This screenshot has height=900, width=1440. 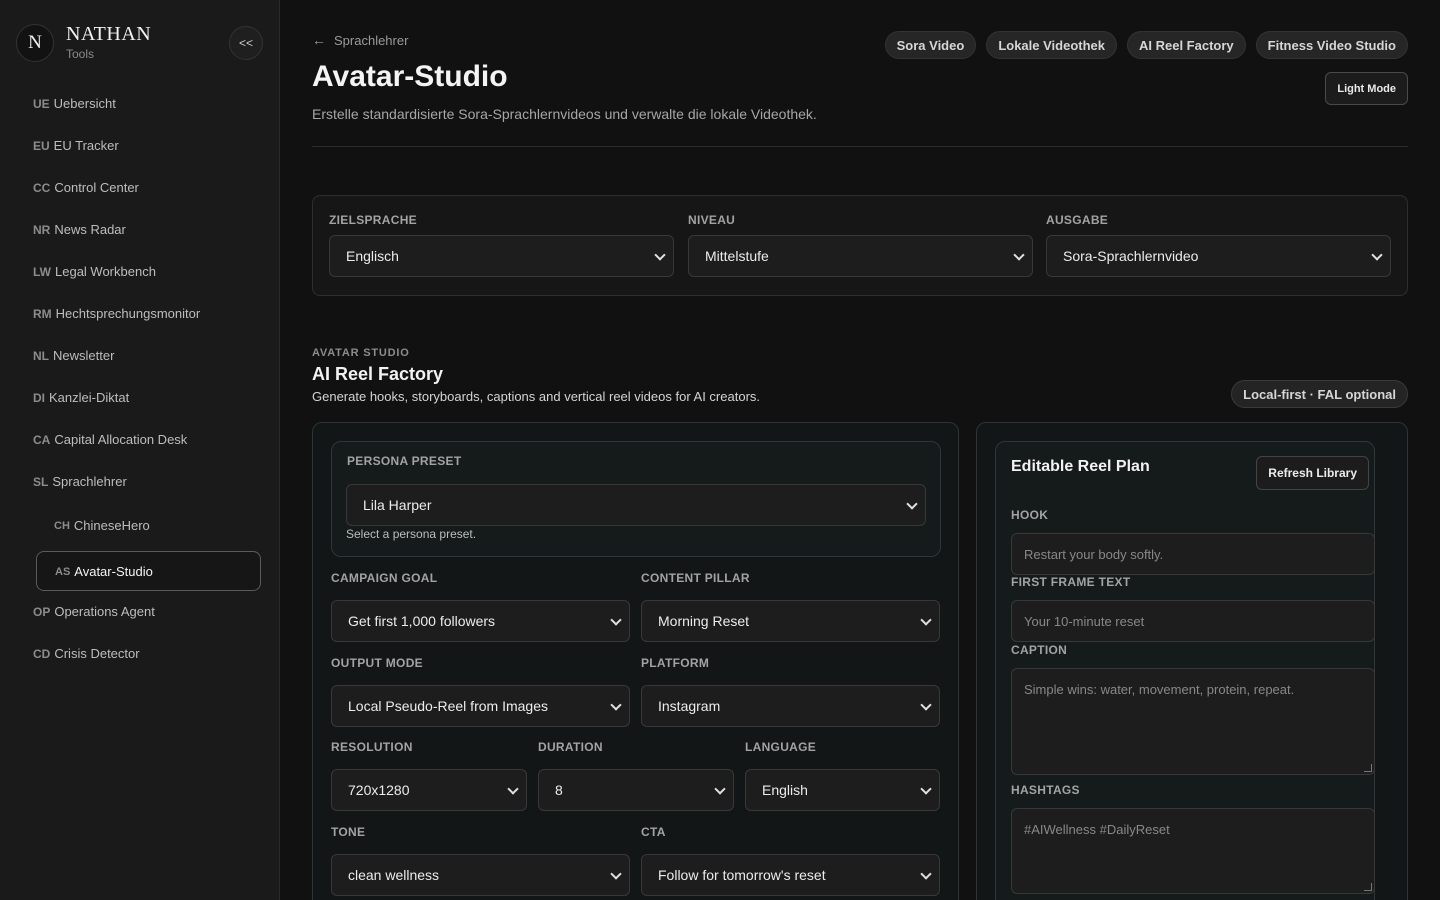 I want to click on sidebar-item-label: Capital Allocation Desk, so click(x=121, y=439).